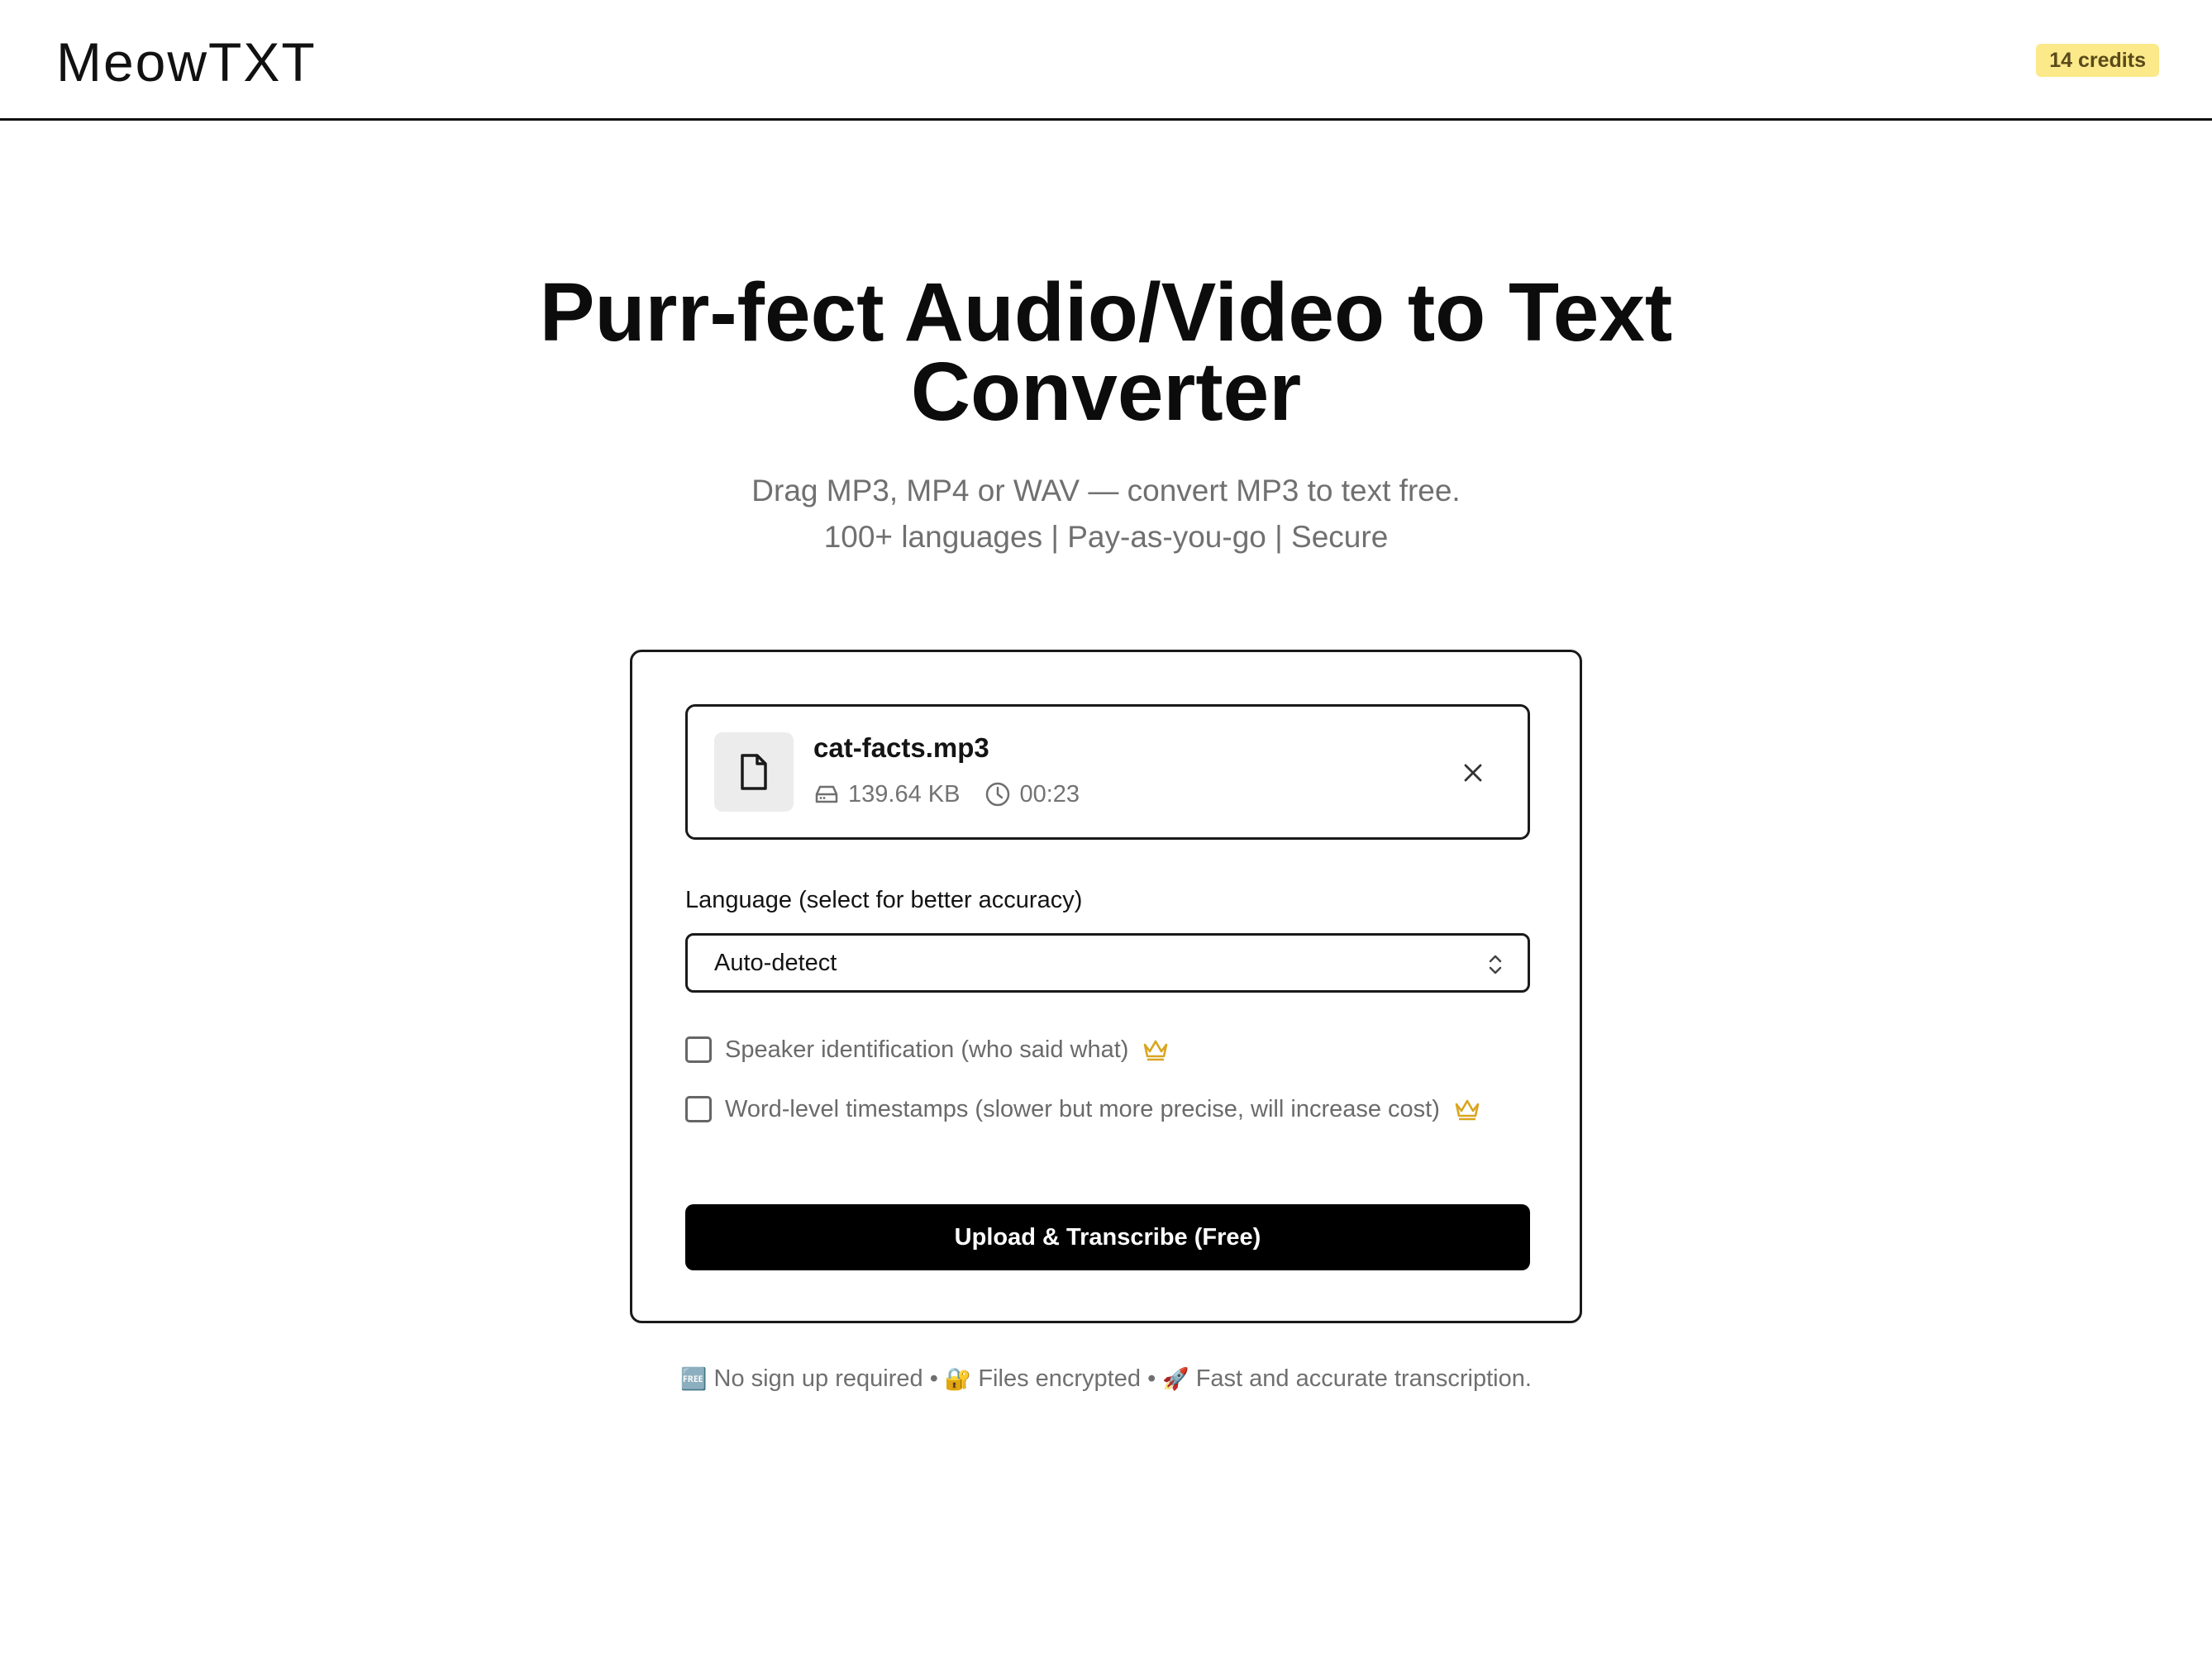 The image size is (2212, 1658). What do you see at coordinates (698, 1049) in the screenshot?
I see `speaker-identification-checkbox` at bounding box center [698, 1049].